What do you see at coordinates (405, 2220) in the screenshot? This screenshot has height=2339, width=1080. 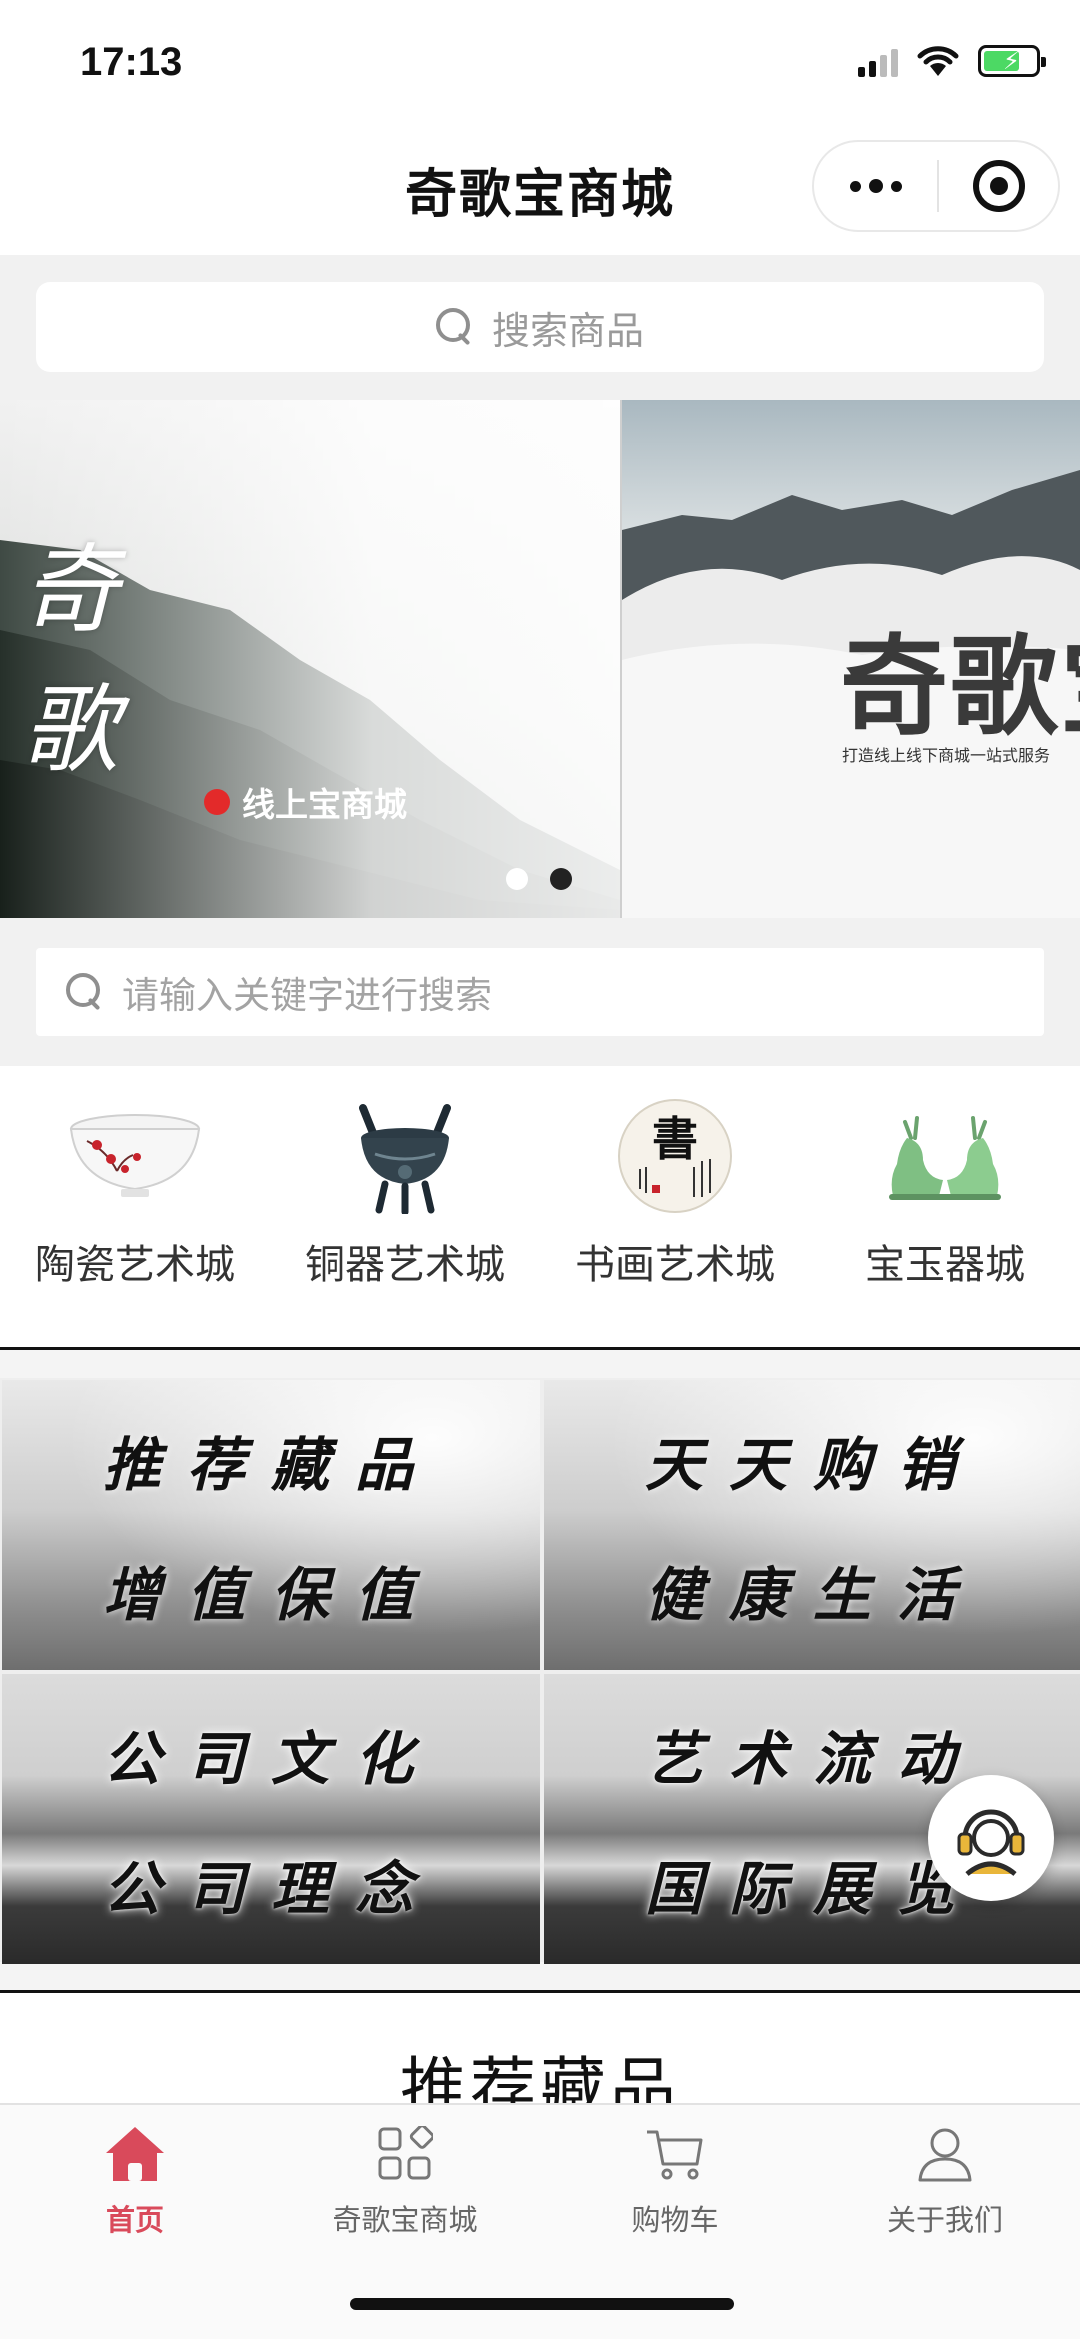 I see `tab-label: 奇歌宝商城` at bounding box center [405, 2220].